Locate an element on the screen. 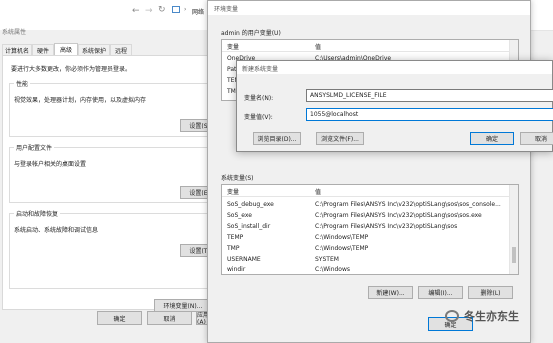 Image resolution: width=553 pixels, height=343 pixels. variable-value-input: 1055@localhost is located at coordinates (429, 114).